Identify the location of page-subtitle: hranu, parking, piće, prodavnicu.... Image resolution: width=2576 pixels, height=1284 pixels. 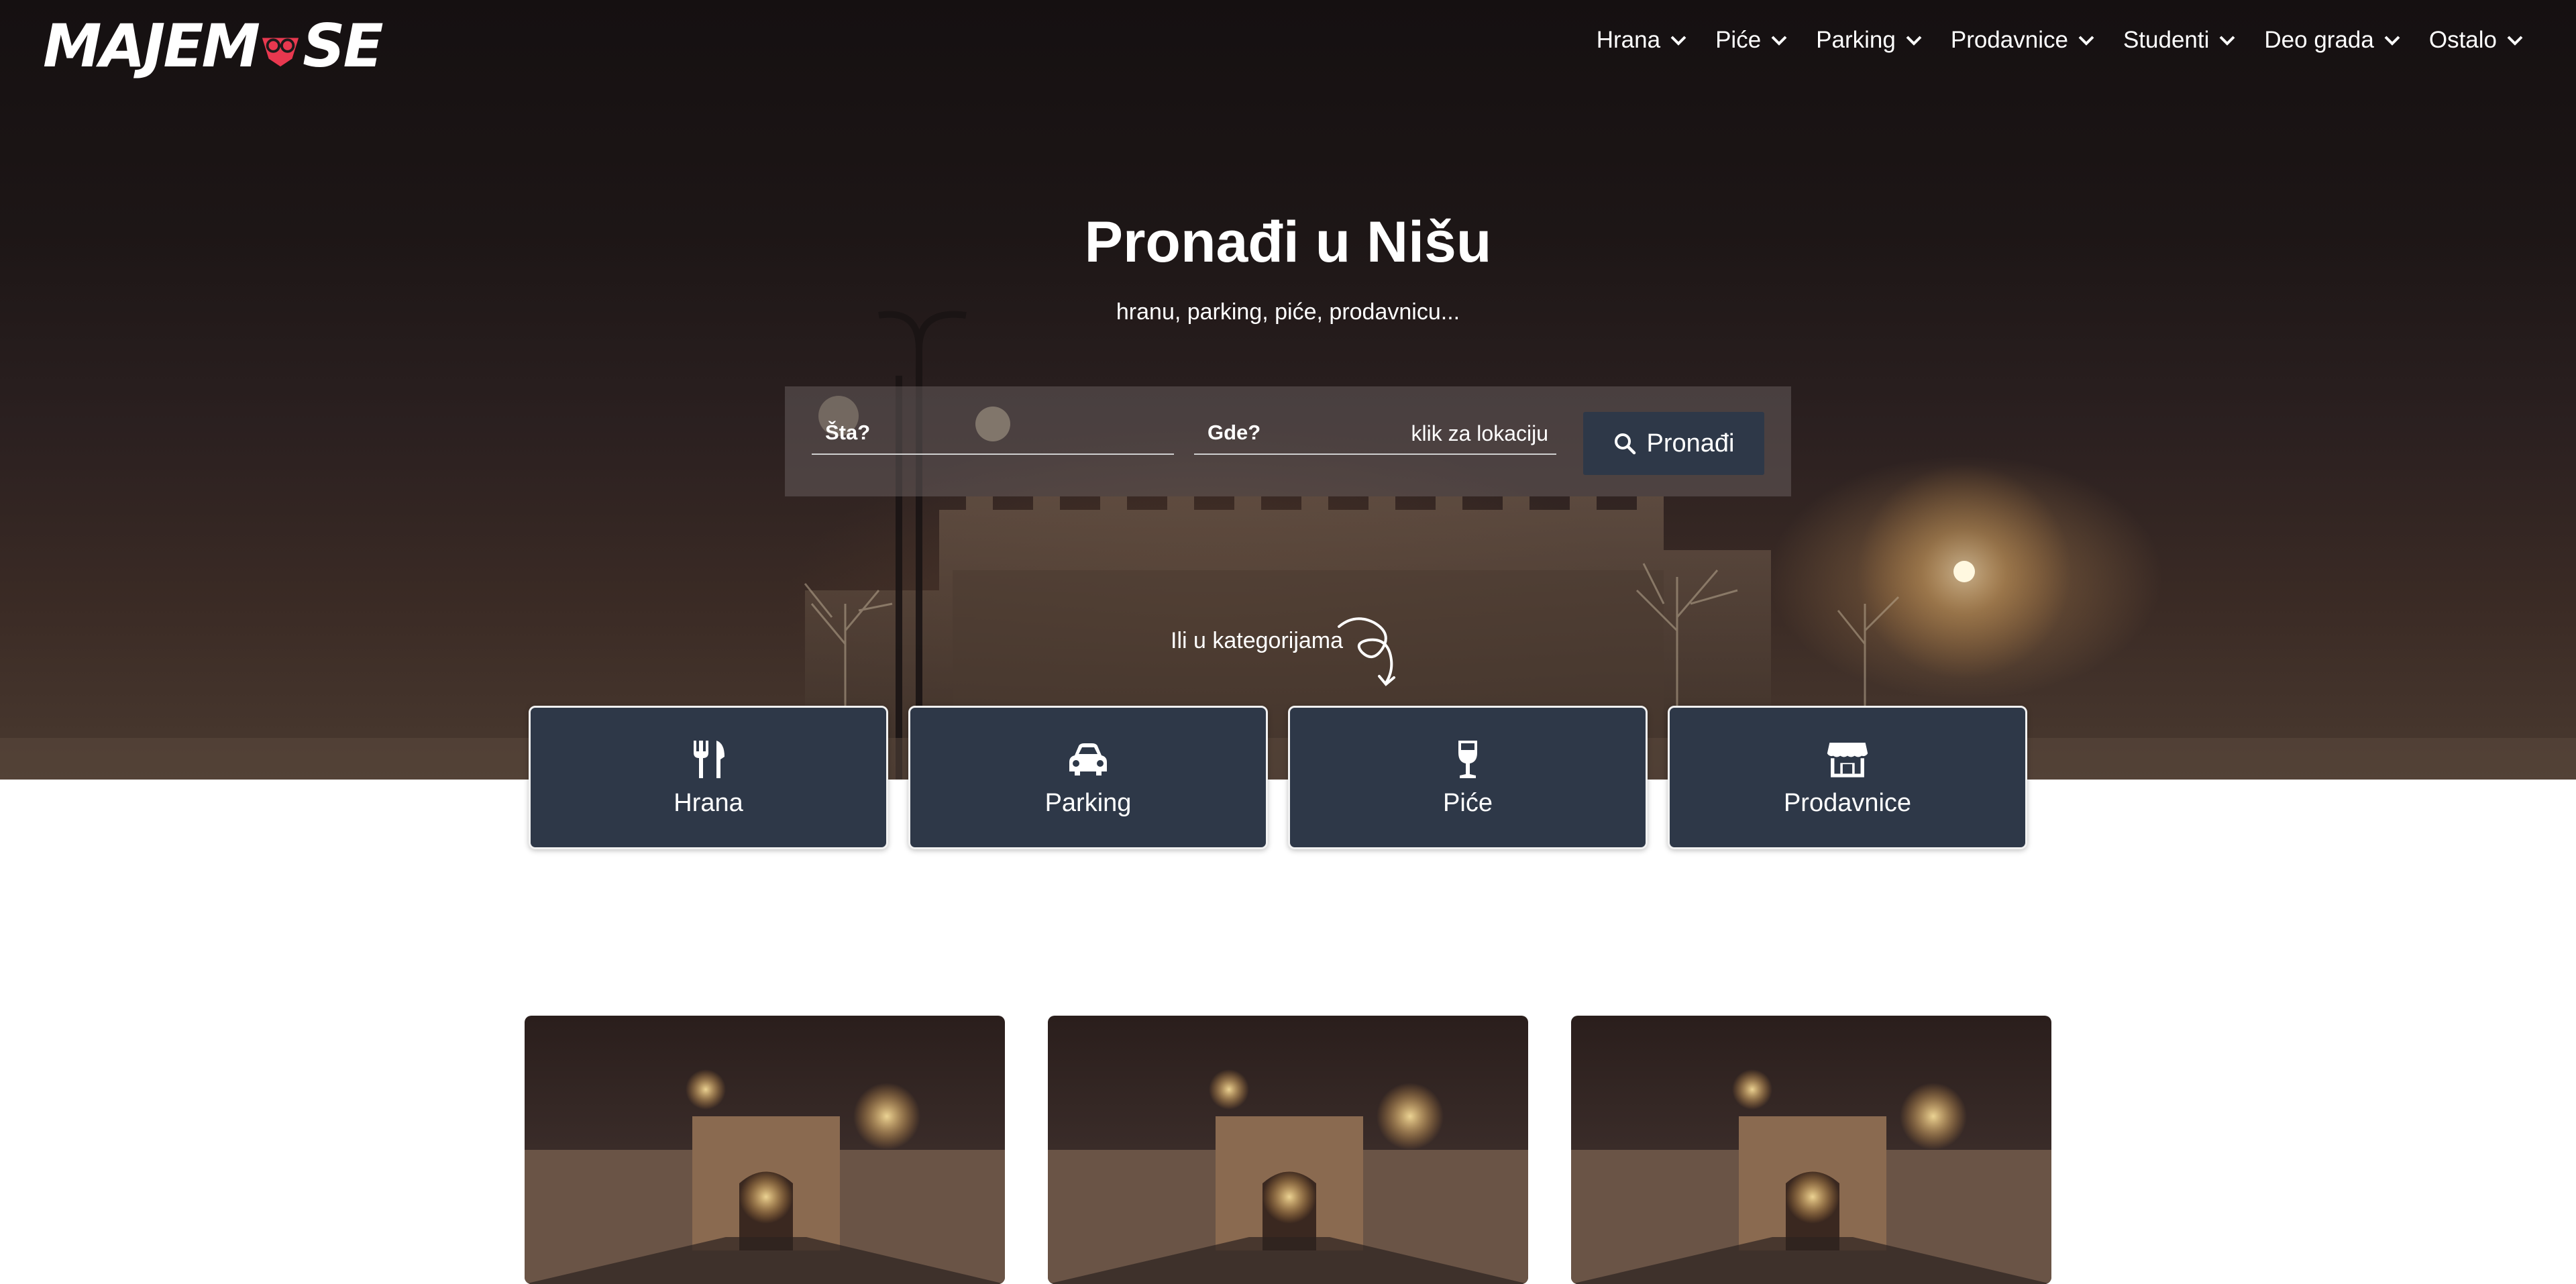
(1288, 312).